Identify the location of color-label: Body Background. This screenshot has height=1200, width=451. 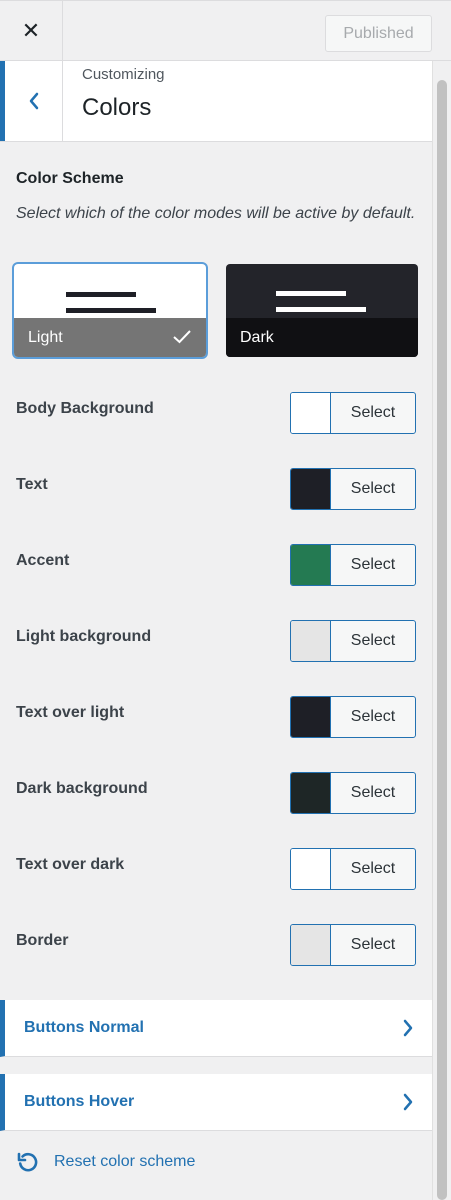
(85, 408).